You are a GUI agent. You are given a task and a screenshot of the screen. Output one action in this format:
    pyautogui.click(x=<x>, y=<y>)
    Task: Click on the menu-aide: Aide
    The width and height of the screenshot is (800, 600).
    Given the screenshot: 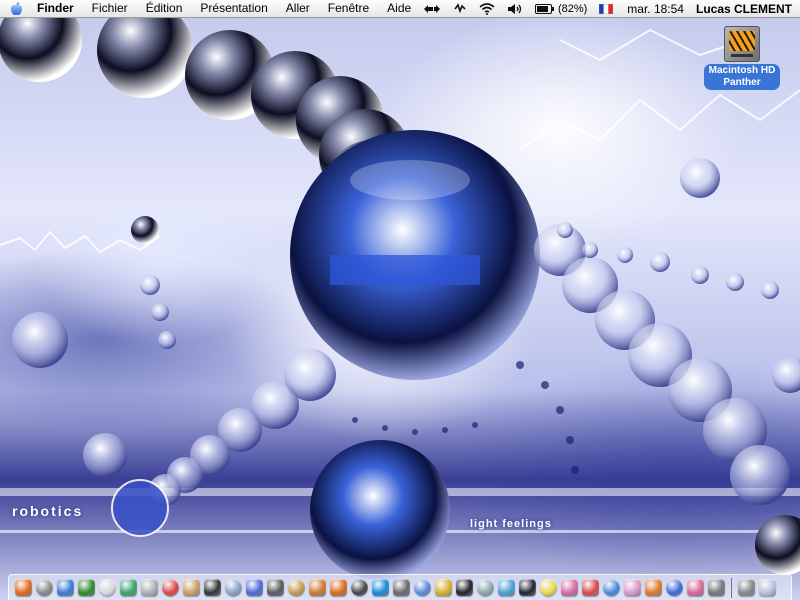 What is the action you would take?
    pyautogui.click(x=399, y=8)
    